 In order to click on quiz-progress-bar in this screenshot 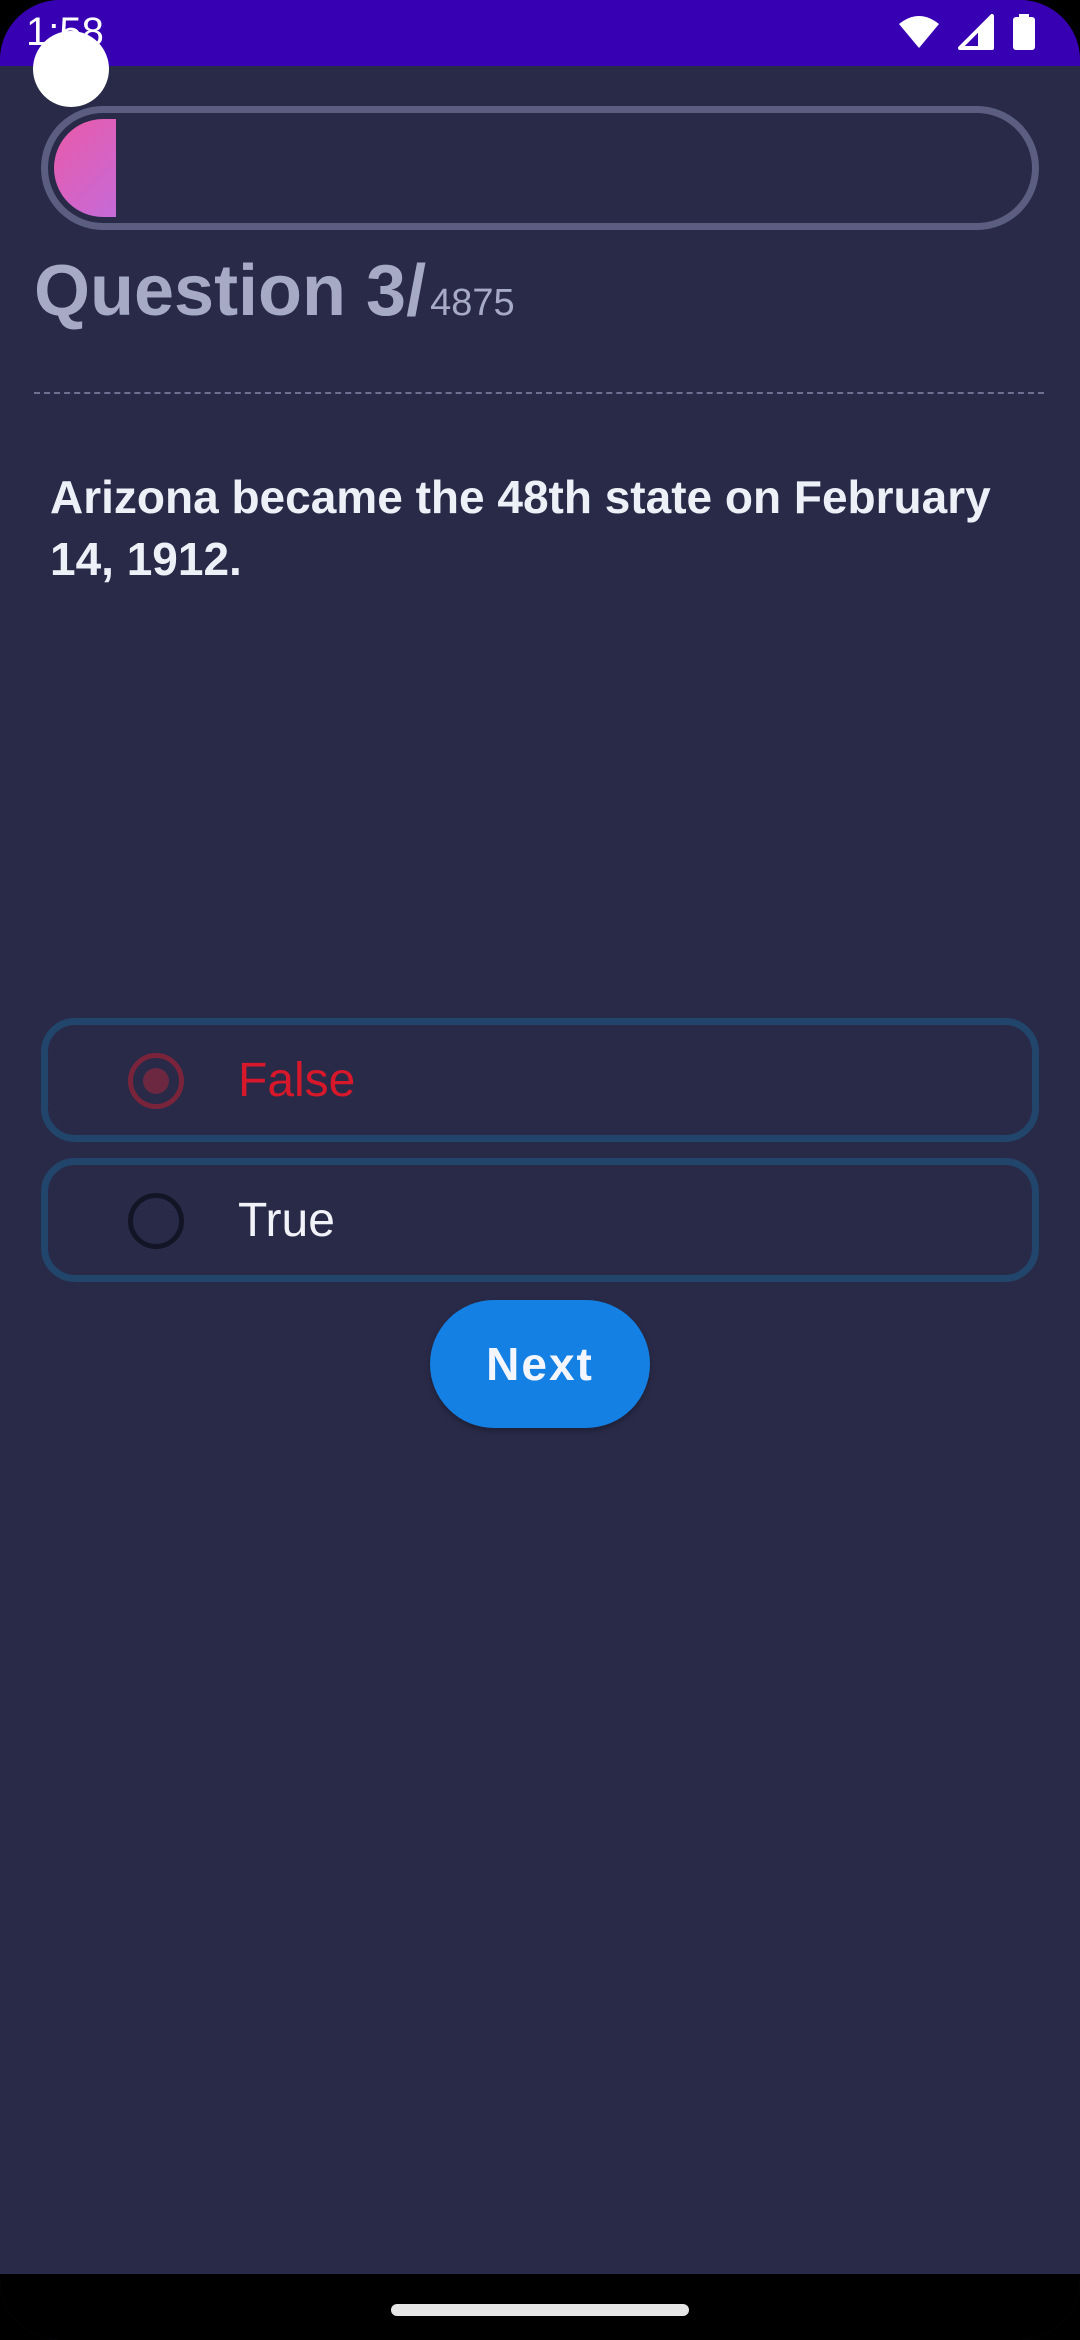, I will do `click(540, 168)`.